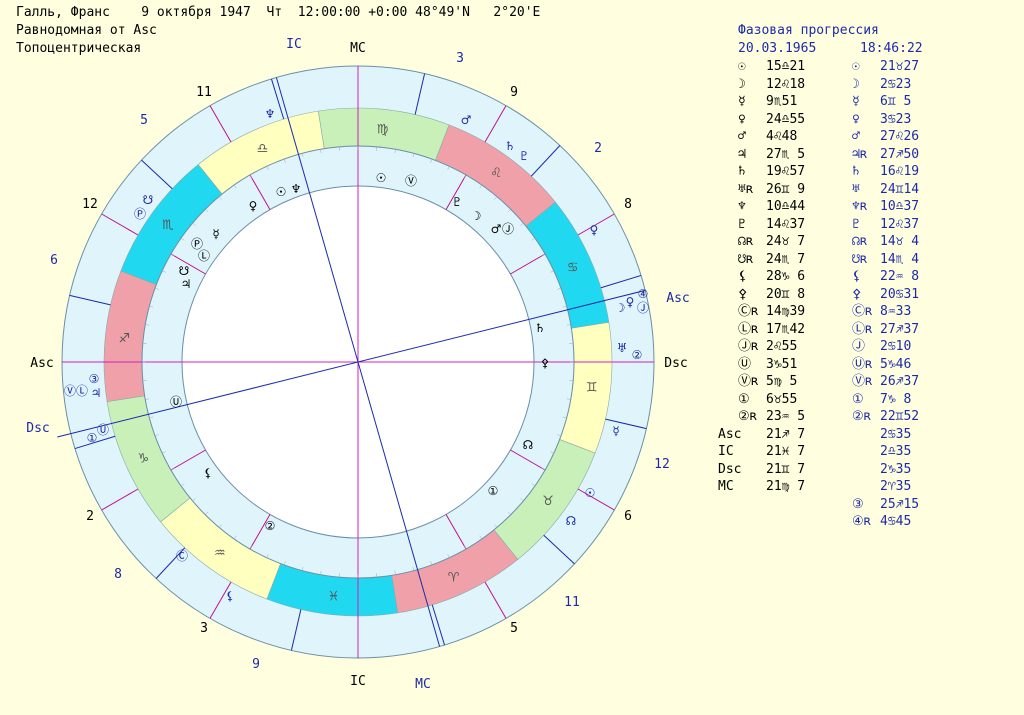 The height and width of the screenshot is (715, 1024). I want to click on position-row: ♆ 10♎44, so click(761, 207).